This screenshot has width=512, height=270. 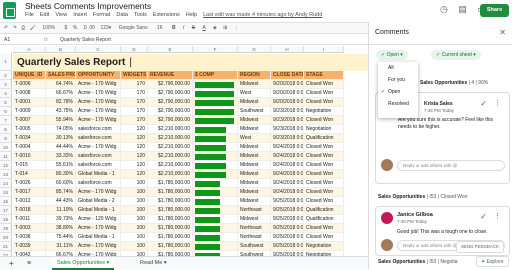 I want to click on column-letter: F, so click(x=215, y=49).